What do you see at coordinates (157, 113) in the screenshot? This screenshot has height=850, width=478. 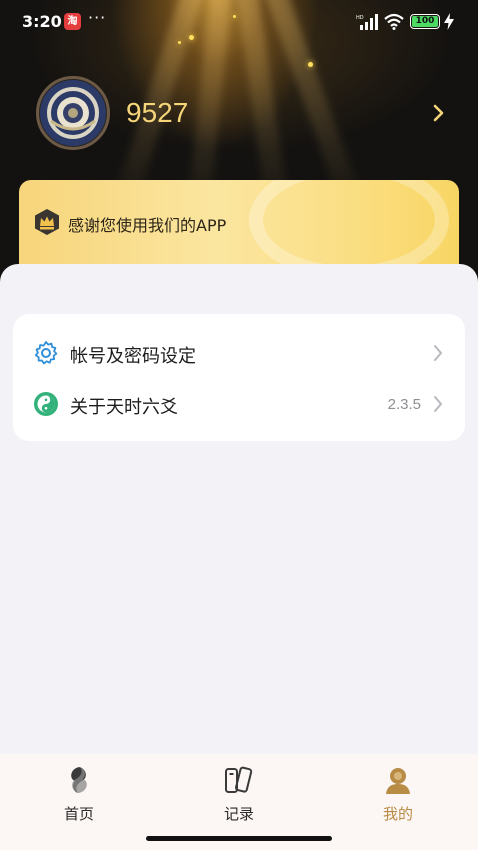 I see `username: 9527` at bounding box center [157, 113].